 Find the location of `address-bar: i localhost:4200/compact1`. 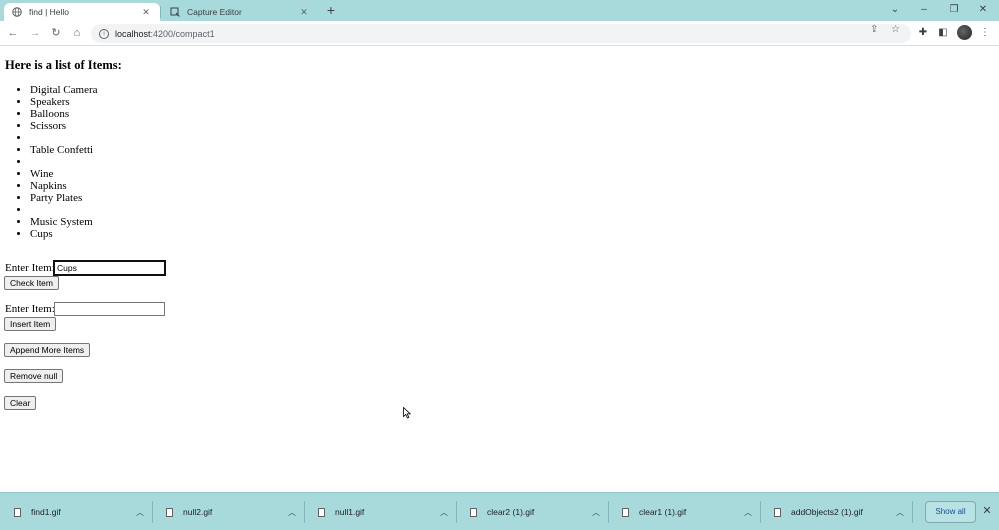

address-bar: i localhost:4200/compact1 is located at coordinates (501, 33).